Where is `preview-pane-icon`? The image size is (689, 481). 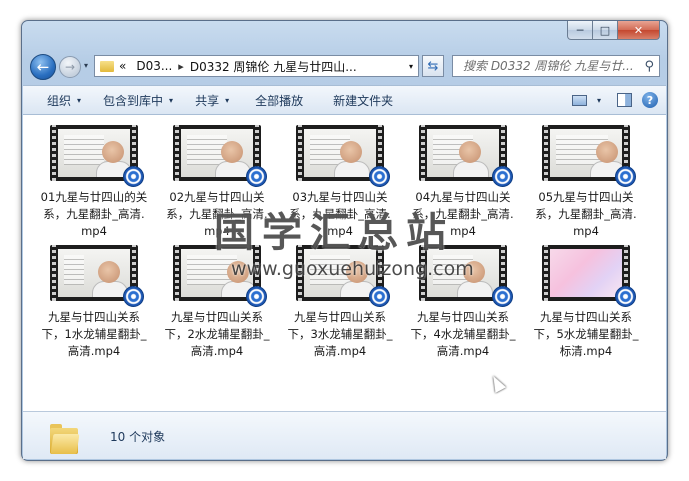
preview-pane-icon is located at coordinates (624, 100).